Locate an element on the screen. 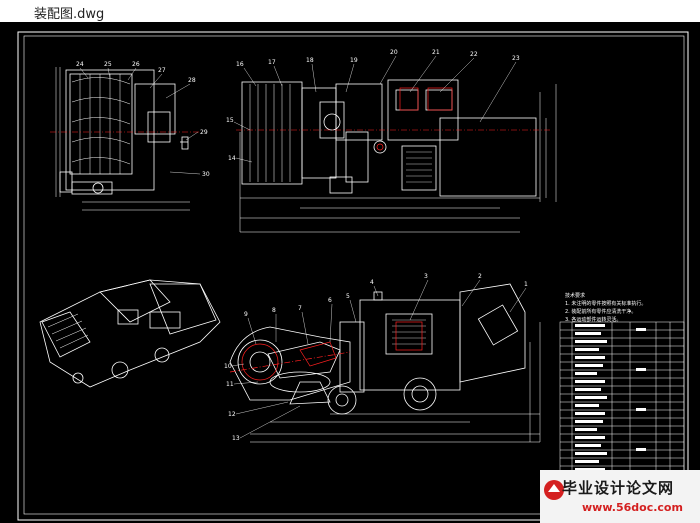 The height and width of the screenshot is (523, 700). isometric-view is located at coordinates (130, 333).